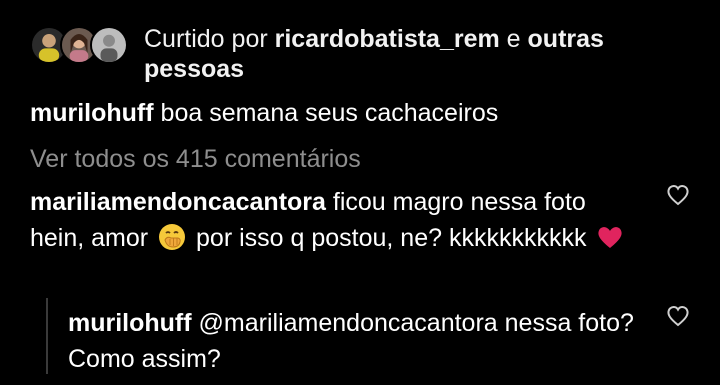 This screenshot has width=720, height=385. Describe the element at coordinates (391, 238) in the screenshot. I see `comment-text-2: por isso q postou, ne? kkkkkkkkkkk` at that location.